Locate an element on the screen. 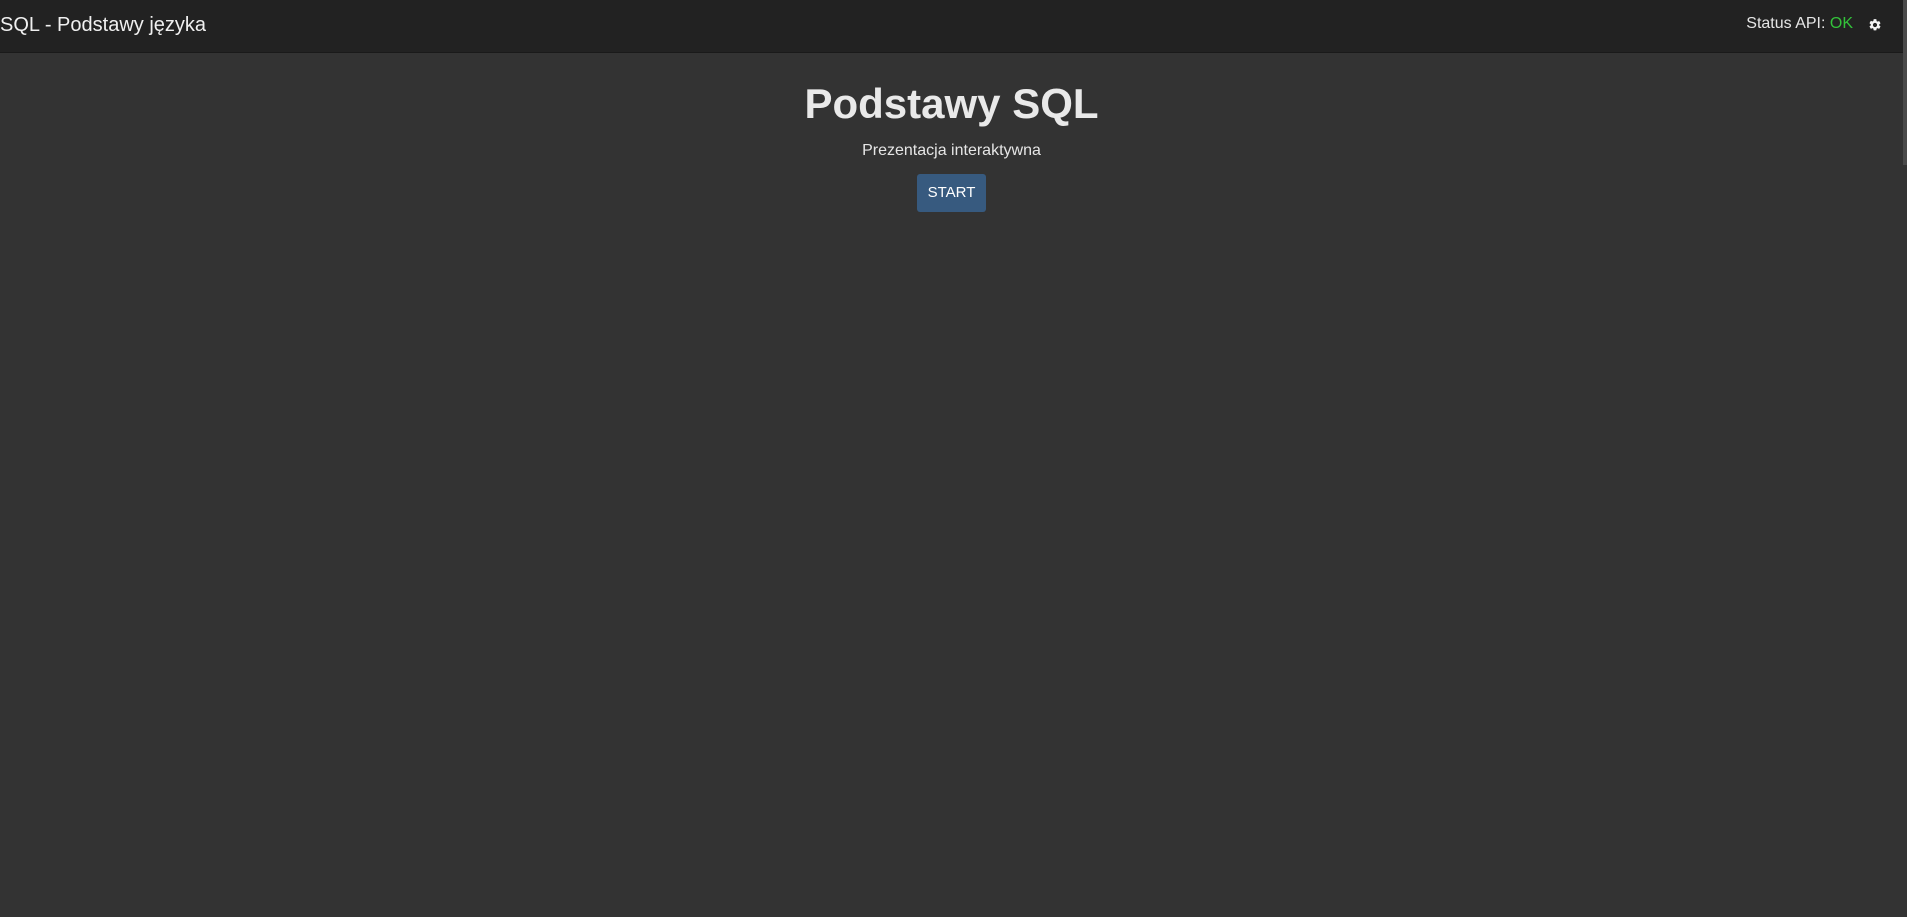 The image size is (1907, 917). page-title: Podstawy SQL is located at coordinates (951, 103).